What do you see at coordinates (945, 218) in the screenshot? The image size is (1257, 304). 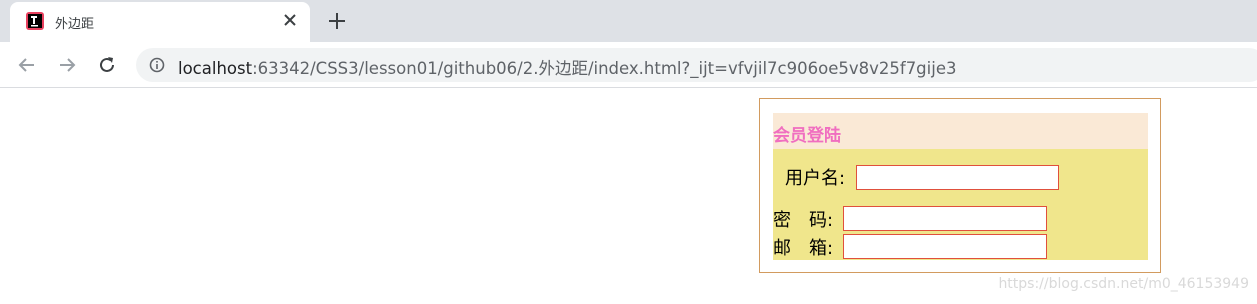 I see `password-input` at bounding box center [945, 218].